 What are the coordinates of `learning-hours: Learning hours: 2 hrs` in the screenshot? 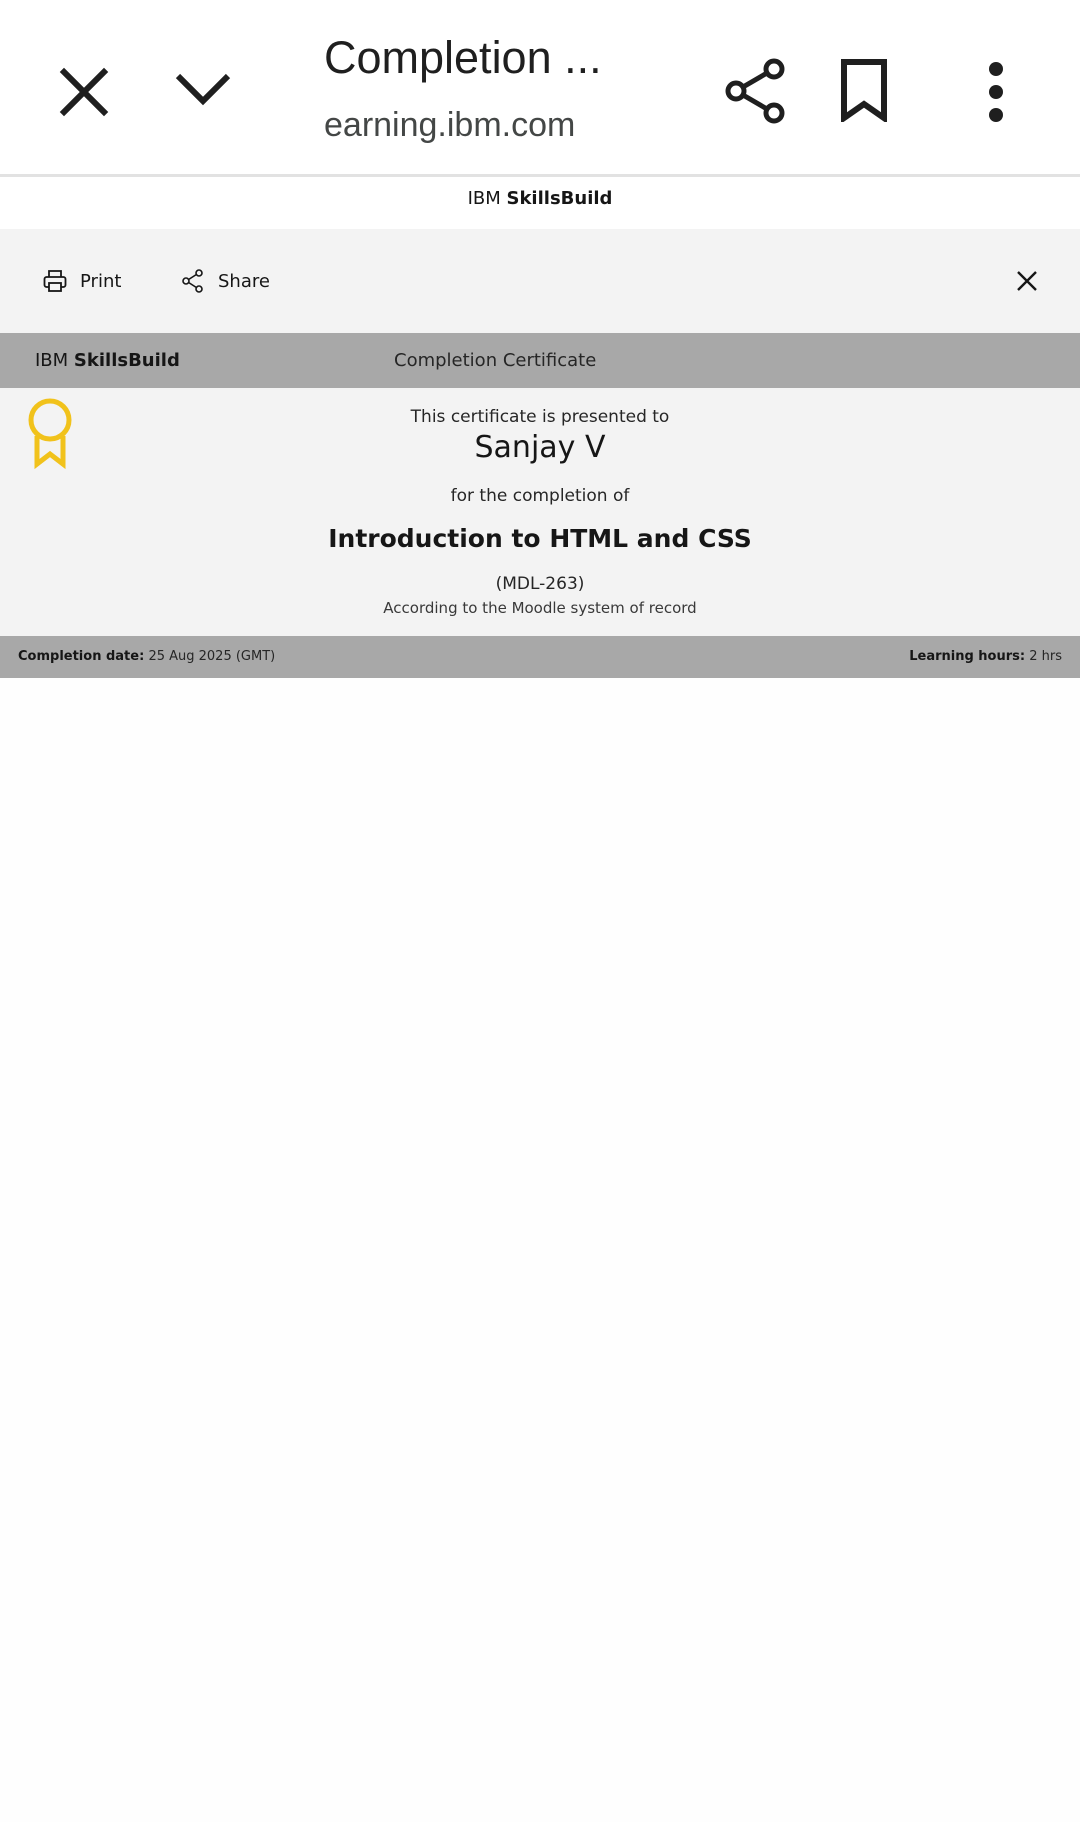 It's located at (985, 656).